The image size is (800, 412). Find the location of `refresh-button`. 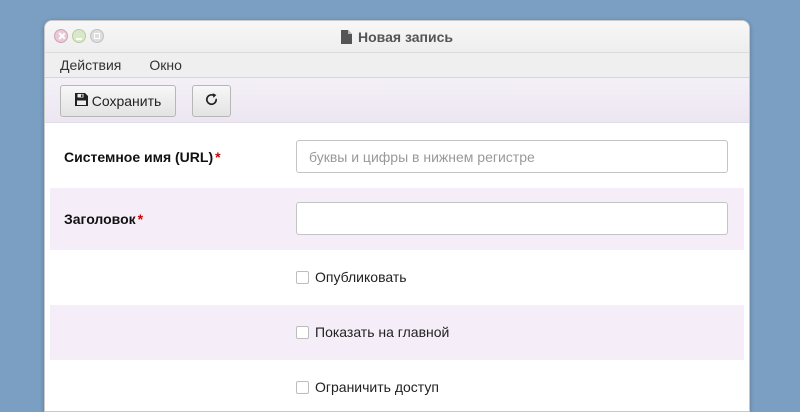

refresh-button is located at coordinates (211, 101).